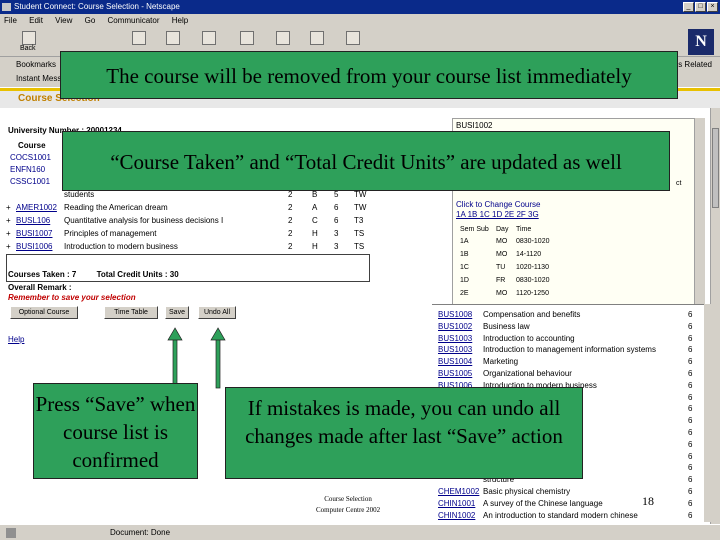  What do you see at coordinates (474, 125) in the screenshot?
I see `detail-course-code: BUSI1002` at bounding box center [474, 125].